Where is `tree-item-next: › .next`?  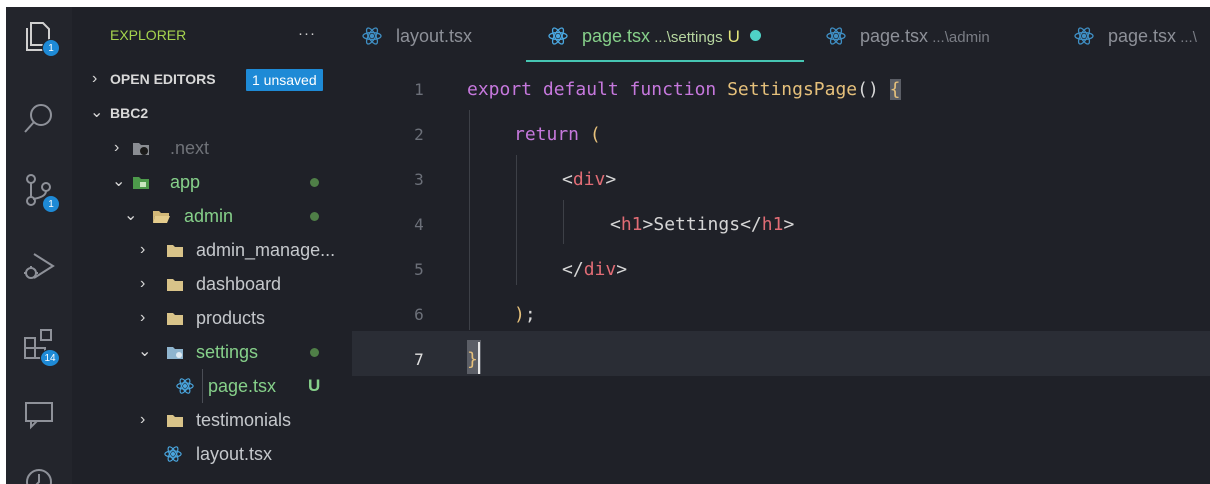 tree-item-next: › .next is located at coordinates (212, 148).